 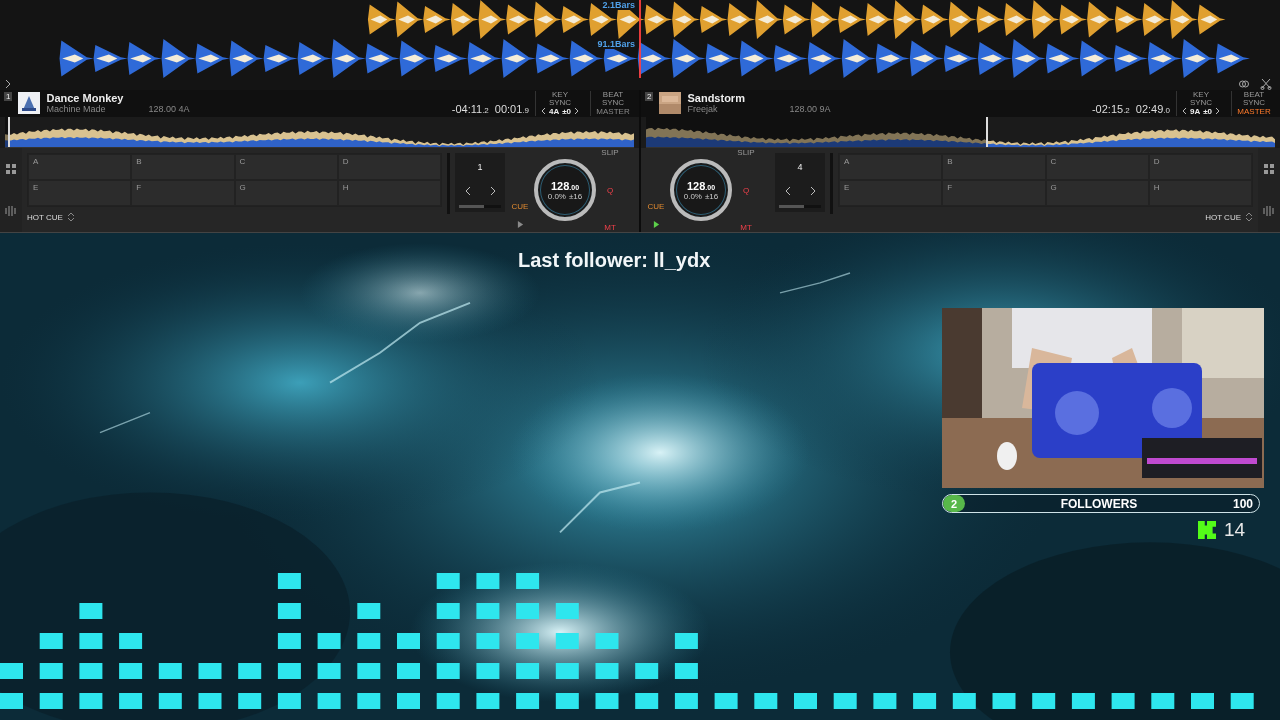 I want to click on loop-length: 4, so click(x=800, y=167).